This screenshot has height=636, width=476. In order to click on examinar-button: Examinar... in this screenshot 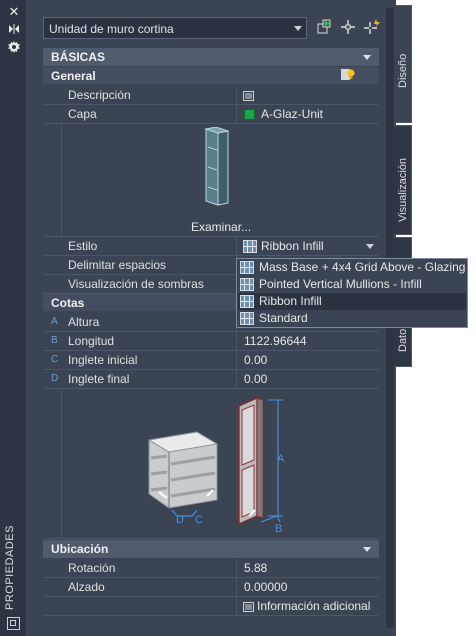, I will do `click(221, 227)`.